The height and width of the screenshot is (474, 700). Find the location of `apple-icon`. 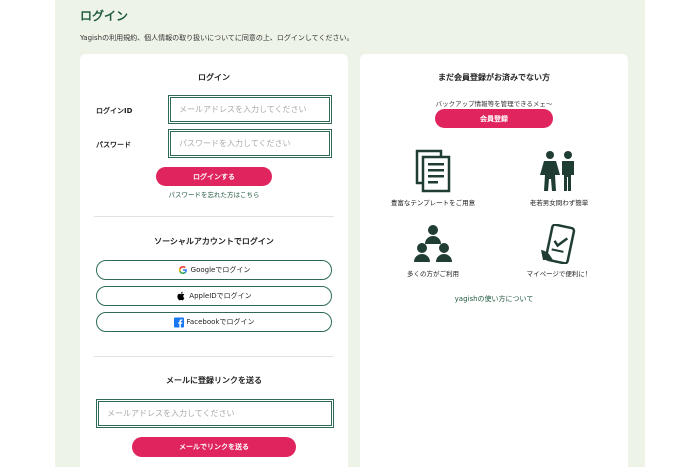

apple-icon is located at coordinates (181, 296).